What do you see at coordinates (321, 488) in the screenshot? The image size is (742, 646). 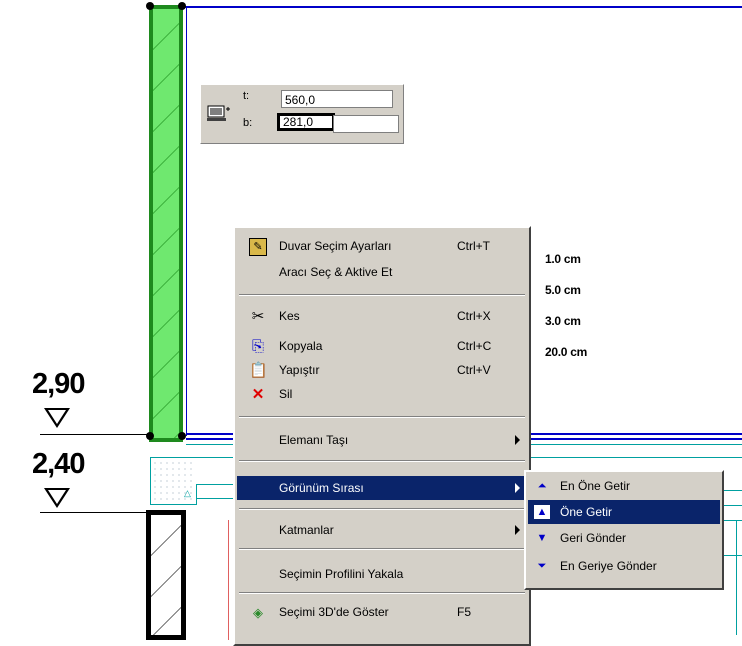 I see `menu-item-label: Görünüm Sırası` at bounding box center [321, 488].